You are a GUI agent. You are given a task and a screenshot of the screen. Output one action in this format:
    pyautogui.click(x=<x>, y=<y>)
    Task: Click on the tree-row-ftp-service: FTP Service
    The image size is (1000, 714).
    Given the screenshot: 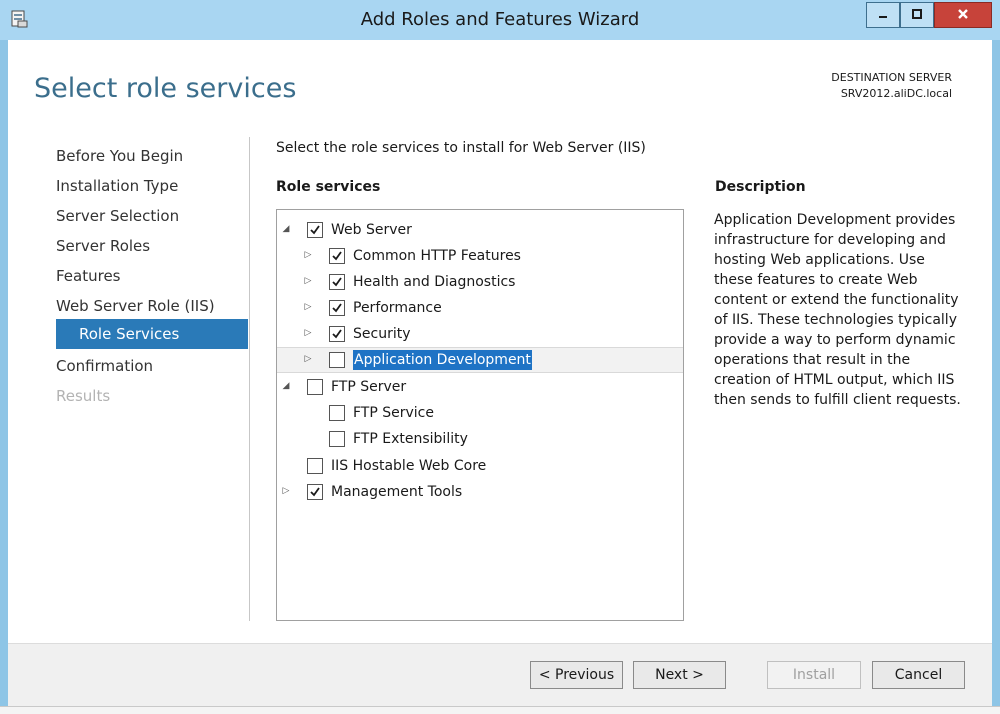 What is the action you would take?
    pyautogui.click(x=480, y=413)
    